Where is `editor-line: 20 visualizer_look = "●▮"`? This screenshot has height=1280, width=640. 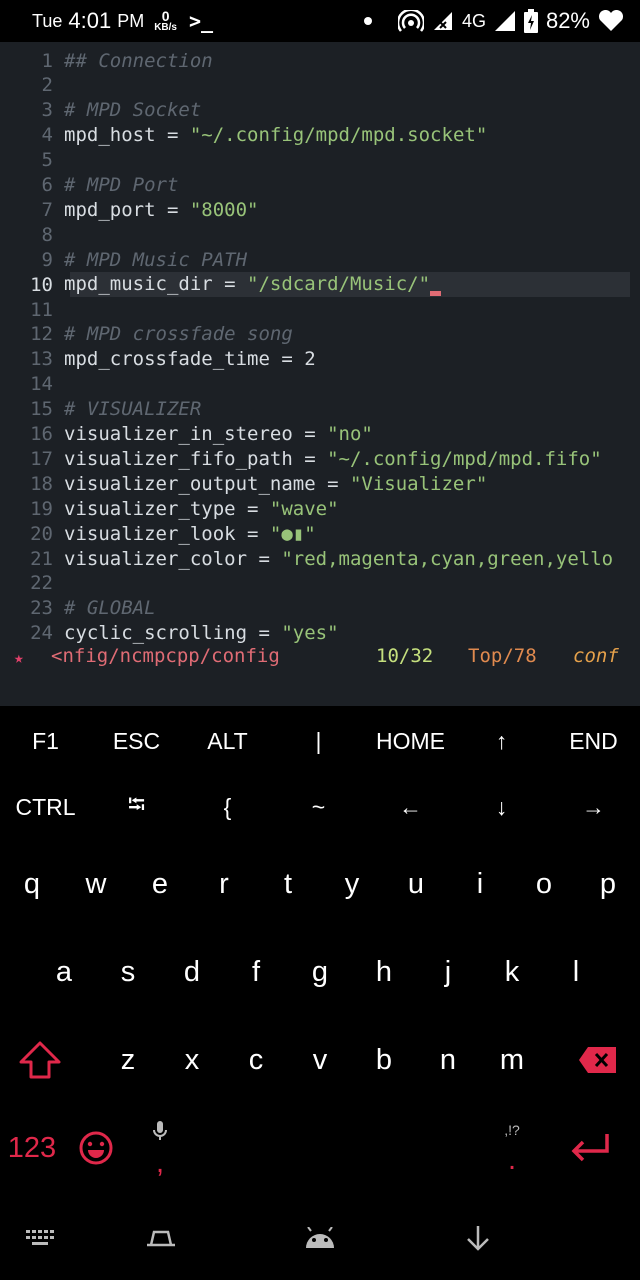
editor-line: 20 visualizer_look = "●▮" is located at coordinates (320, 533).